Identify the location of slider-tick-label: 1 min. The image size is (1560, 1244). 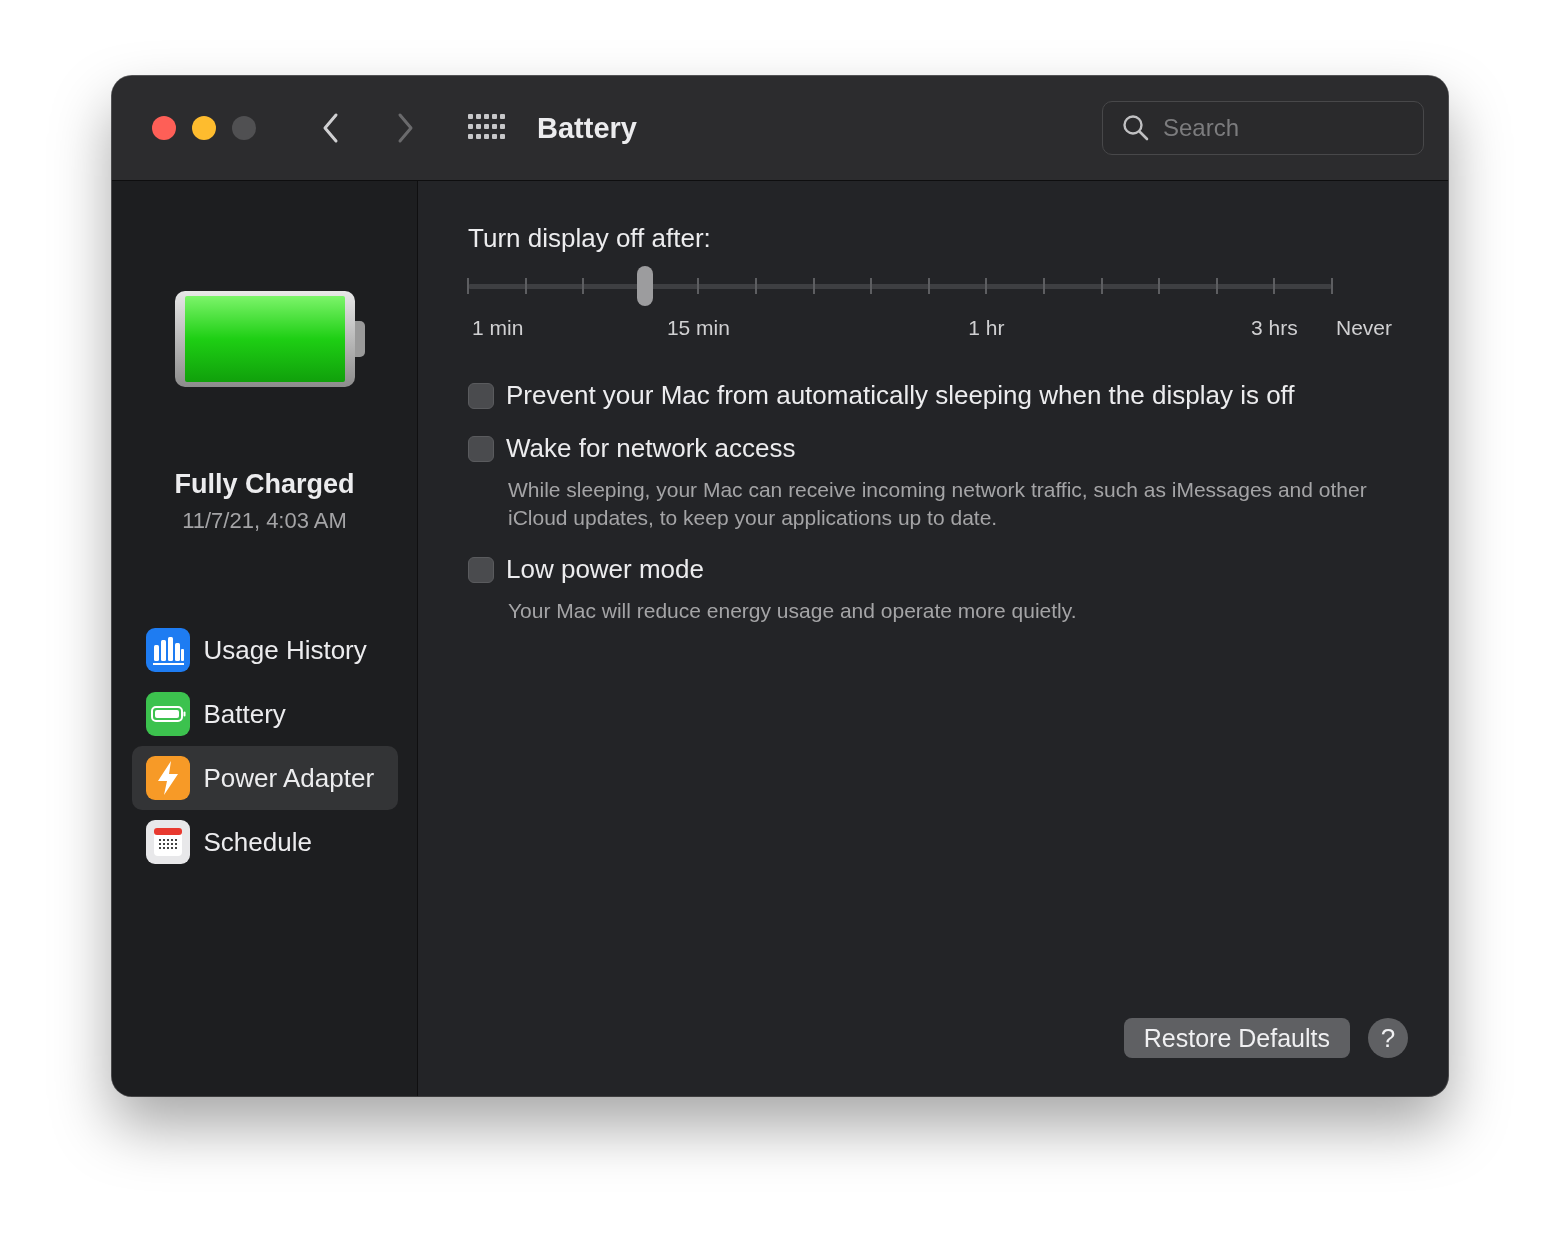
(498, 328).